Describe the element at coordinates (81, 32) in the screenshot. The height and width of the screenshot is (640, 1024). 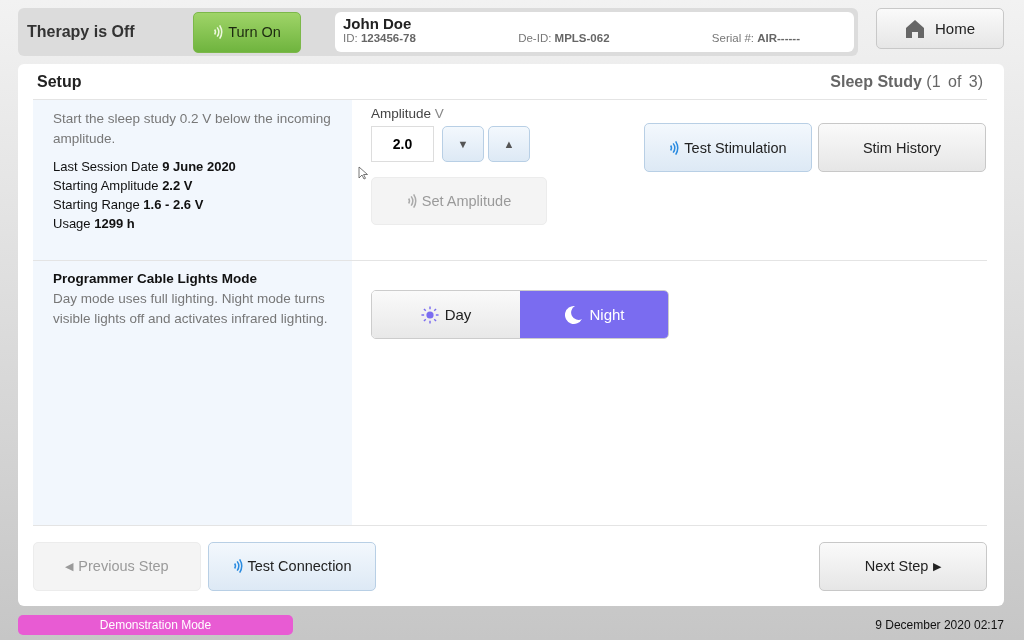
I see `therapy-status: Therapy is Off` at that location.